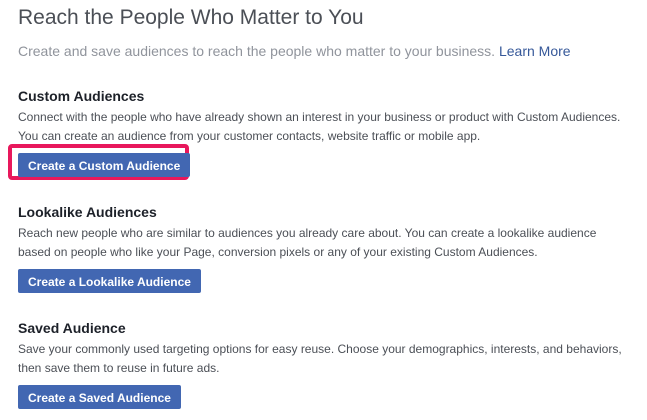 This screenshot has height=420, width=647. Describe the element at coordinates (81, 96) in the screenshot. I see `custom-audiences-title: Custom Audiences` at that location.